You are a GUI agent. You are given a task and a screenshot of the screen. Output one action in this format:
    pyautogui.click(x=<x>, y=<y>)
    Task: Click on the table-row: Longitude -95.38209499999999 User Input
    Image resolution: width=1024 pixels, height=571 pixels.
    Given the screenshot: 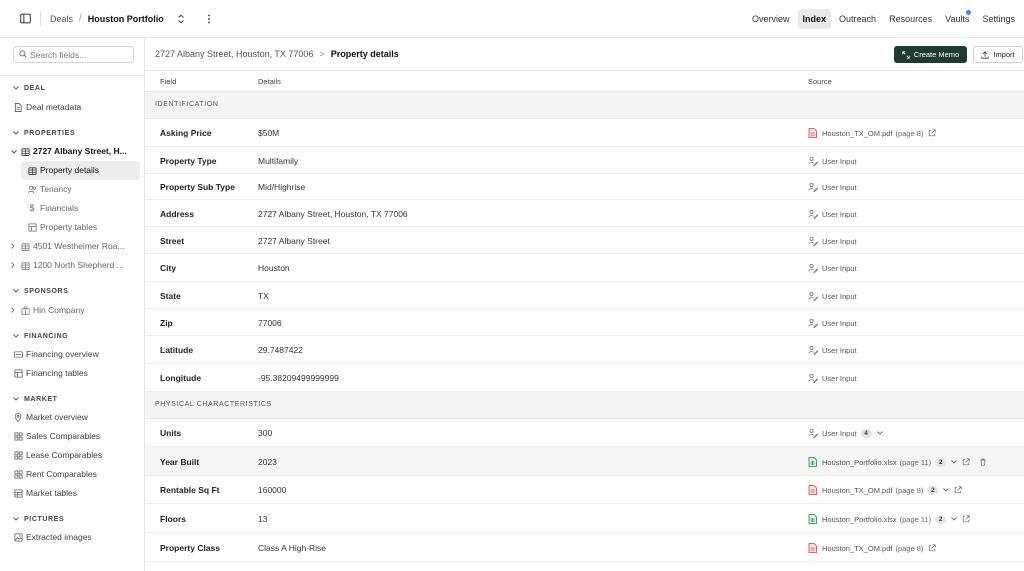 What is the action you would take?
    pyautogui.click(x=584, y=378)
    